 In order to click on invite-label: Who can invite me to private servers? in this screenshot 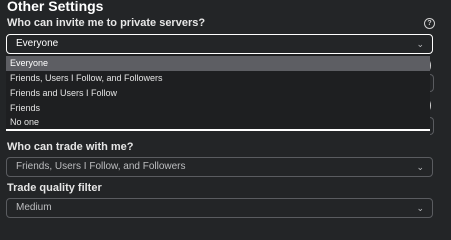, I will do `click(106, 23)`.